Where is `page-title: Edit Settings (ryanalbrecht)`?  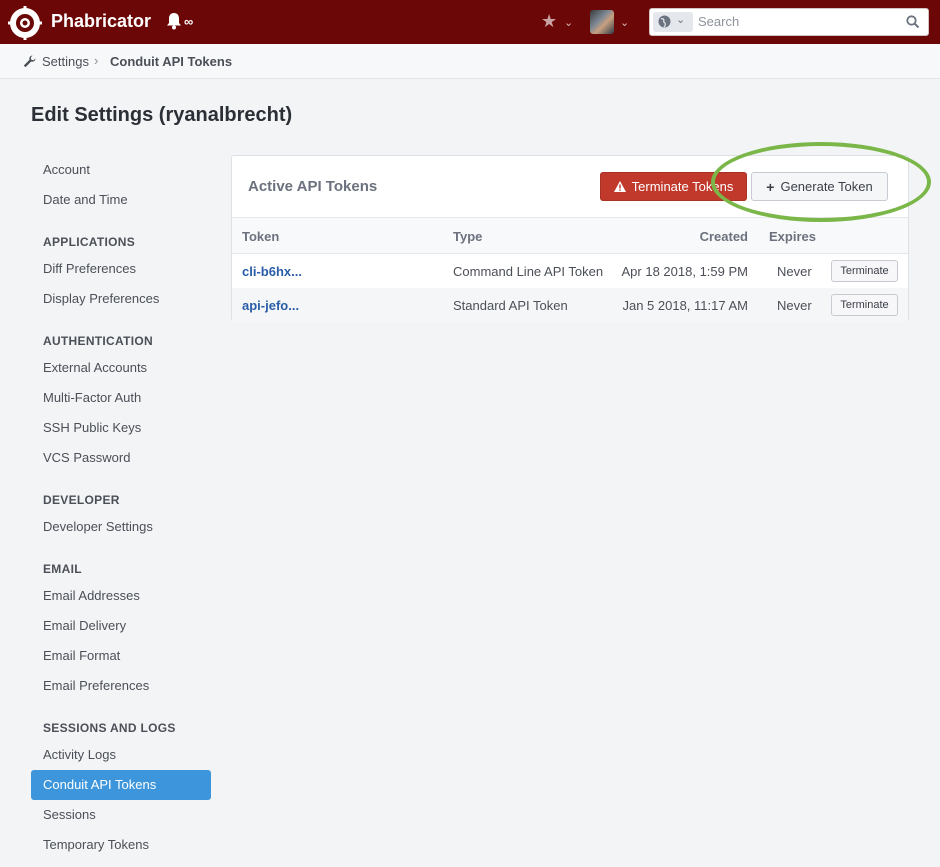 page-title: Edit Settings (ryanalbrecht) is located at coordinates (162, 115).